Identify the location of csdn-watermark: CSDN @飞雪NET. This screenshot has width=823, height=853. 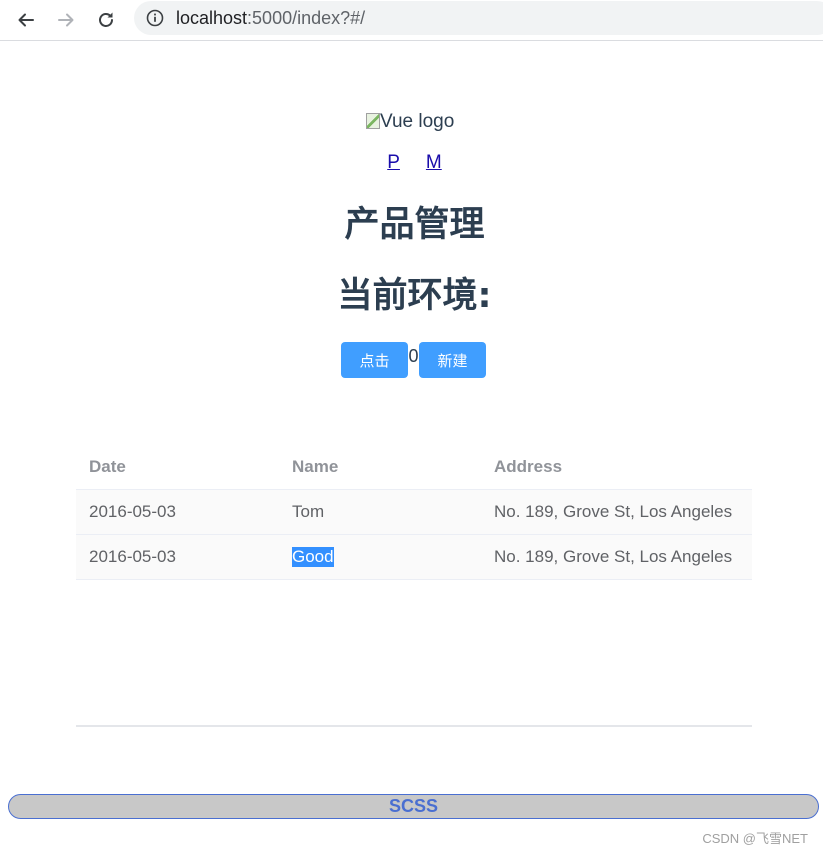
(755, 838).